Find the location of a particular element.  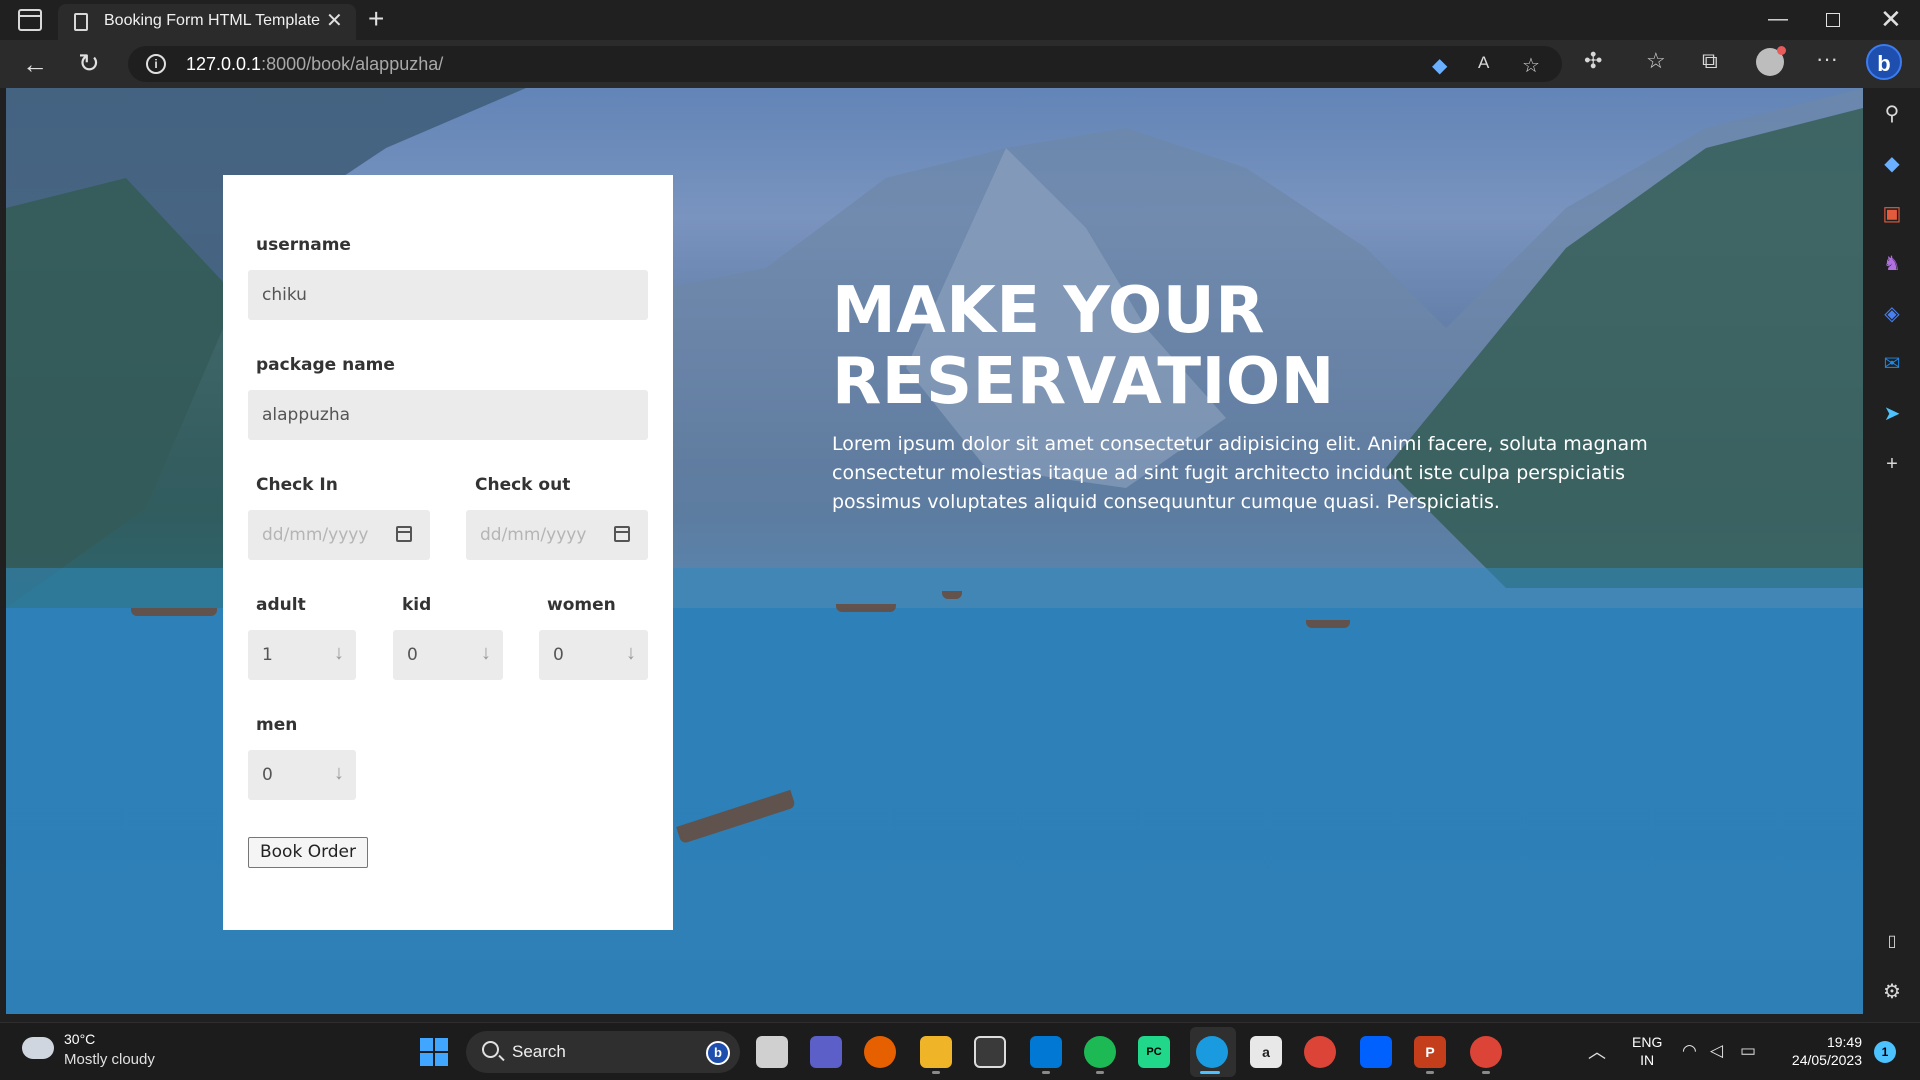

chrome-icon is located at coordinates (1320, 1052).